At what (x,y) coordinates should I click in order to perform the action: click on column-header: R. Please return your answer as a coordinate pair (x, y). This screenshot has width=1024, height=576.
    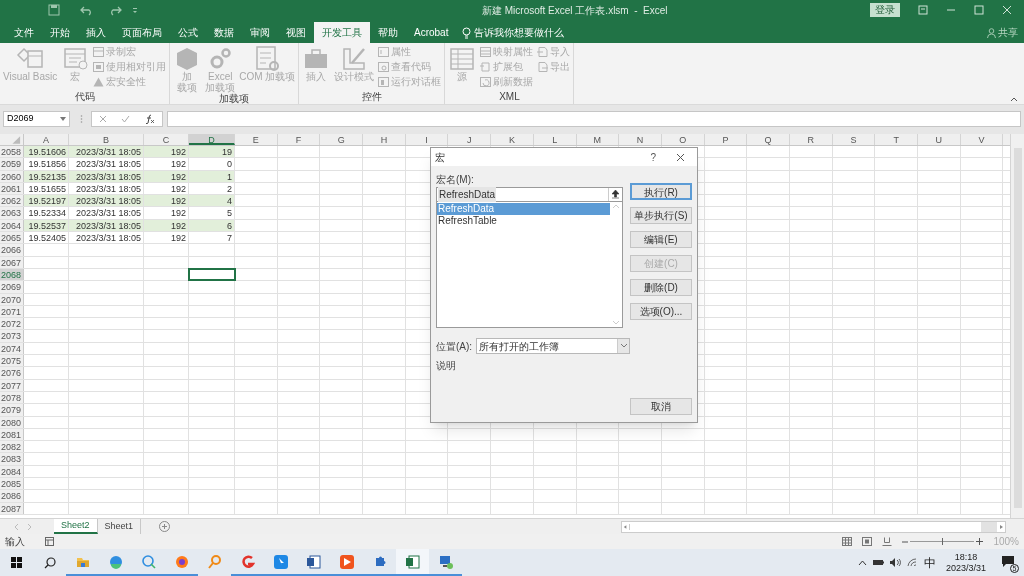
    Looking at the image, I should click on (811, 139).